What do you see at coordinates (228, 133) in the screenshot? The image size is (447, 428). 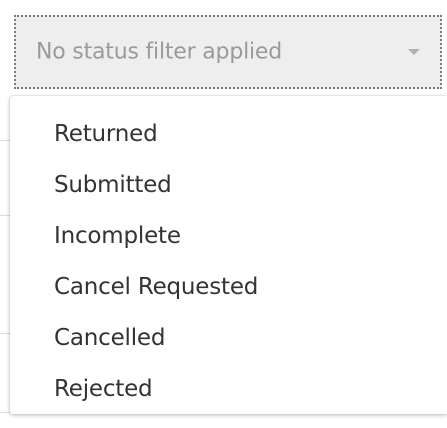 I see `menu-item-returned: Returned` at bounding box center [228, 133].